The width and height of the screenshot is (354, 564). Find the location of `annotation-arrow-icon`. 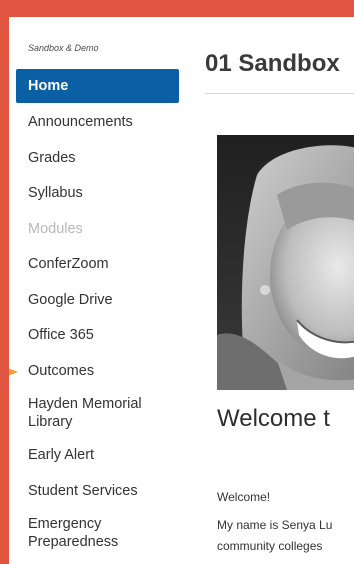

annotation-arrow-icon is located at coordinates (13, 372).